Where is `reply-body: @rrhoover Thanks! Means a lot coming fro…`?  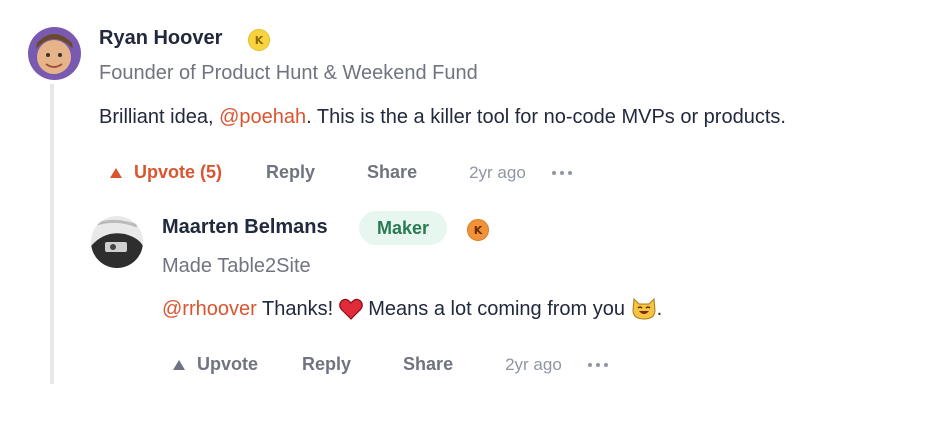
reply-body: @rrhoover Thanks! Means a lot coming fro… is located at coordinates (412, 311).